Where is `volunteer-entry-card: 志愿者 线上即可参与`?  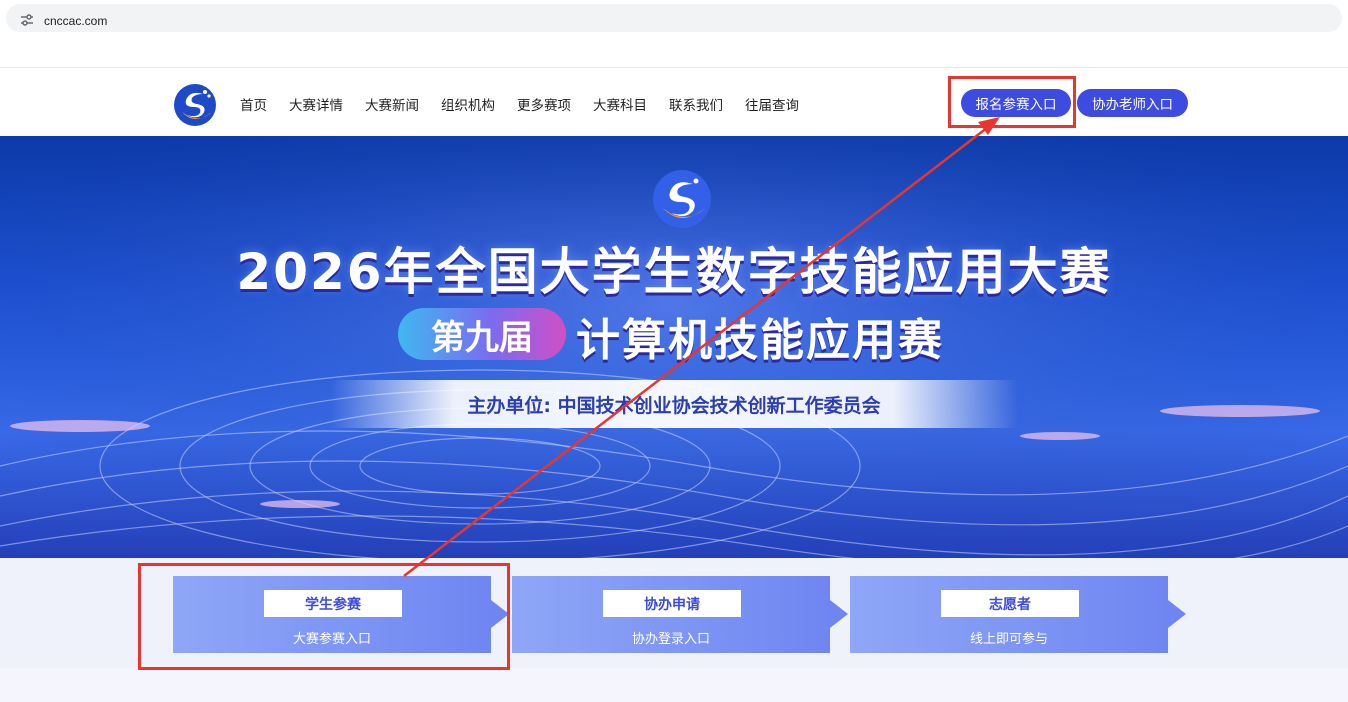 volunteer-entry-card: 志愿者 线上即可参与 is located at coordinates (1018, 614).